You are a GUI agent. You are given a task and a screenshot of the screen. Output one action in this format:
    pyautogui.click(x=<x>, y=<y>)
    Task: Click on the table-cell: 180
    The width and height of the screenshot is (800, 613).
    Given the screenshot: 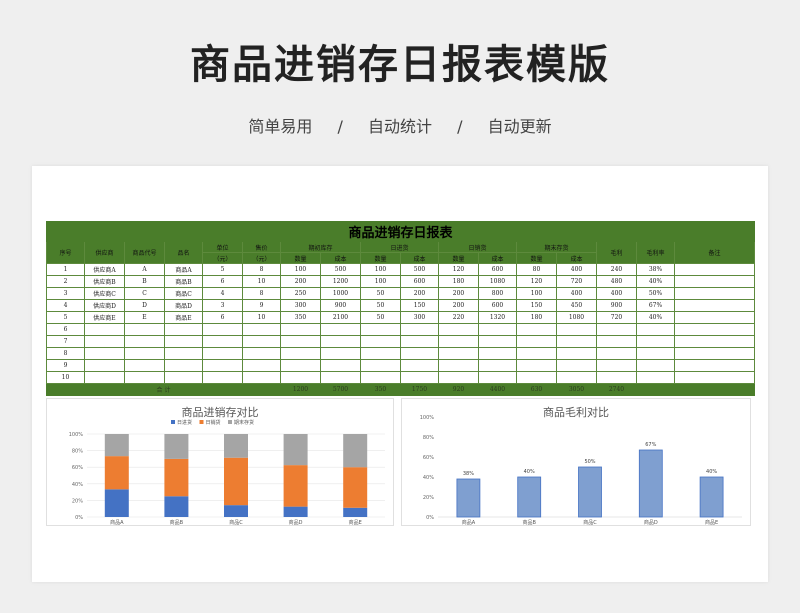 What is the action you would take?
    pyautogui.click(x=458, y=281)
    